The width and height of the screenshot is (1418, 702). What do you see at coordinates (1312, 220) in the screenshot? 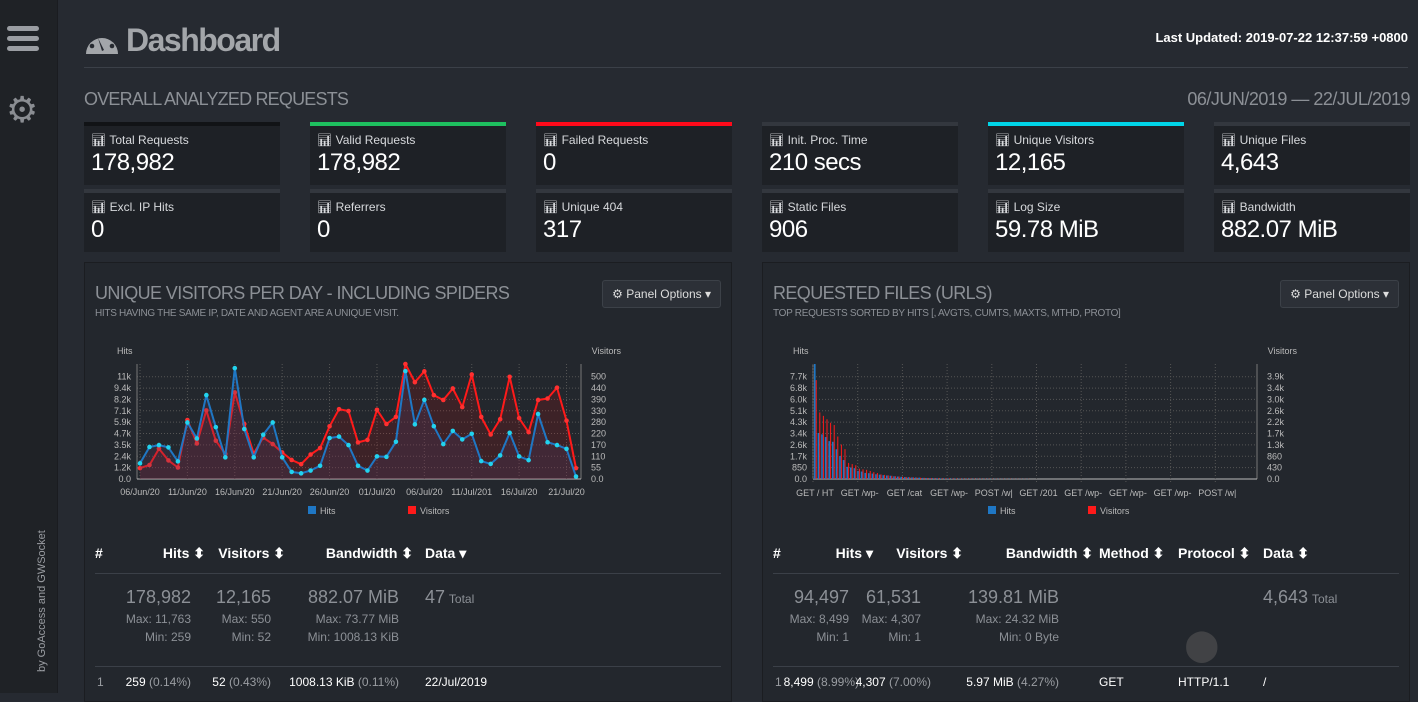
I see `stat-card: 📊︎ Bandwidth882.07 MiB` at bounding box center [1312, 220].